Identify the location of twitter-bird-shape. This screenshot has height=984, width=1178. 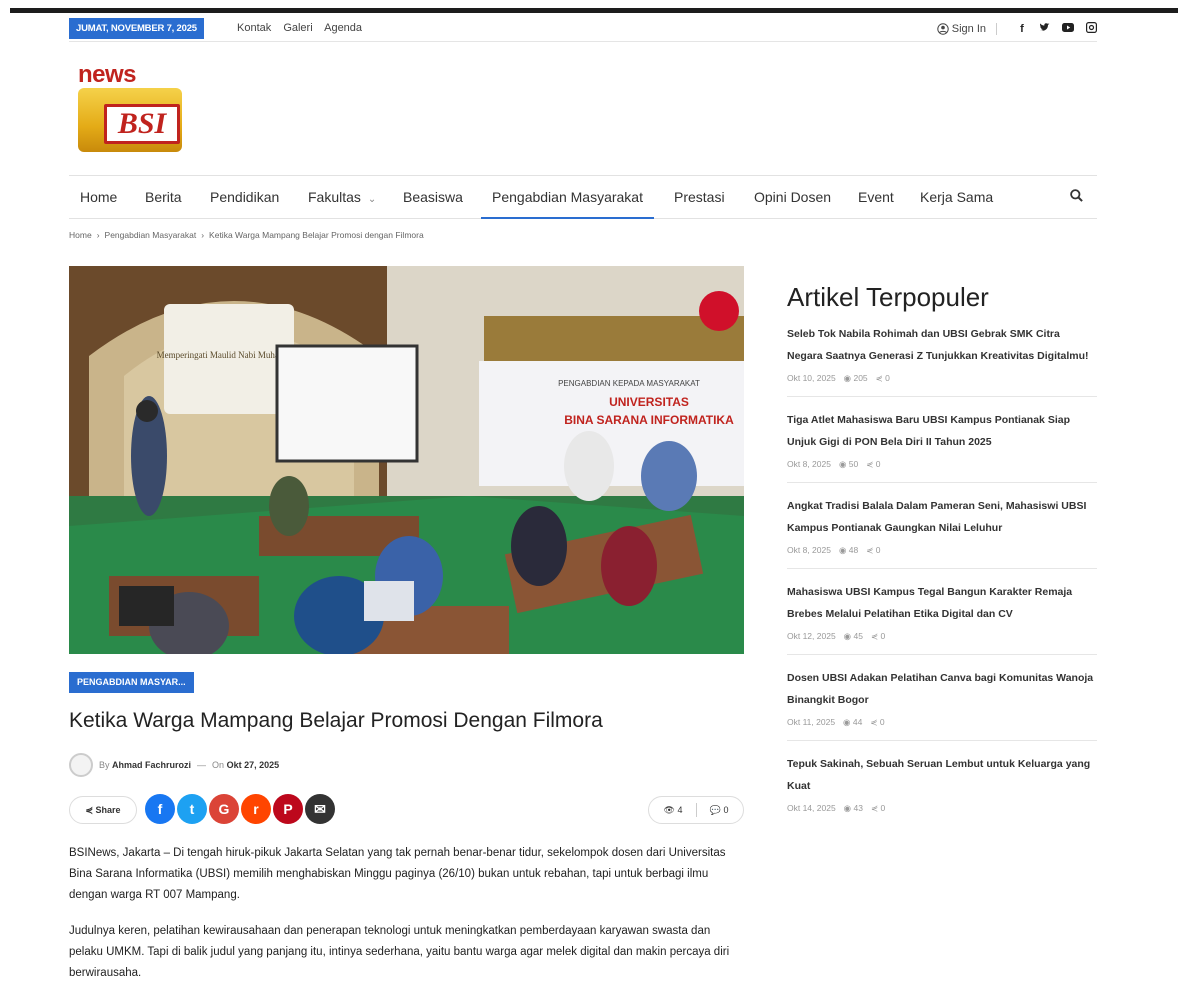
(1044, 26).